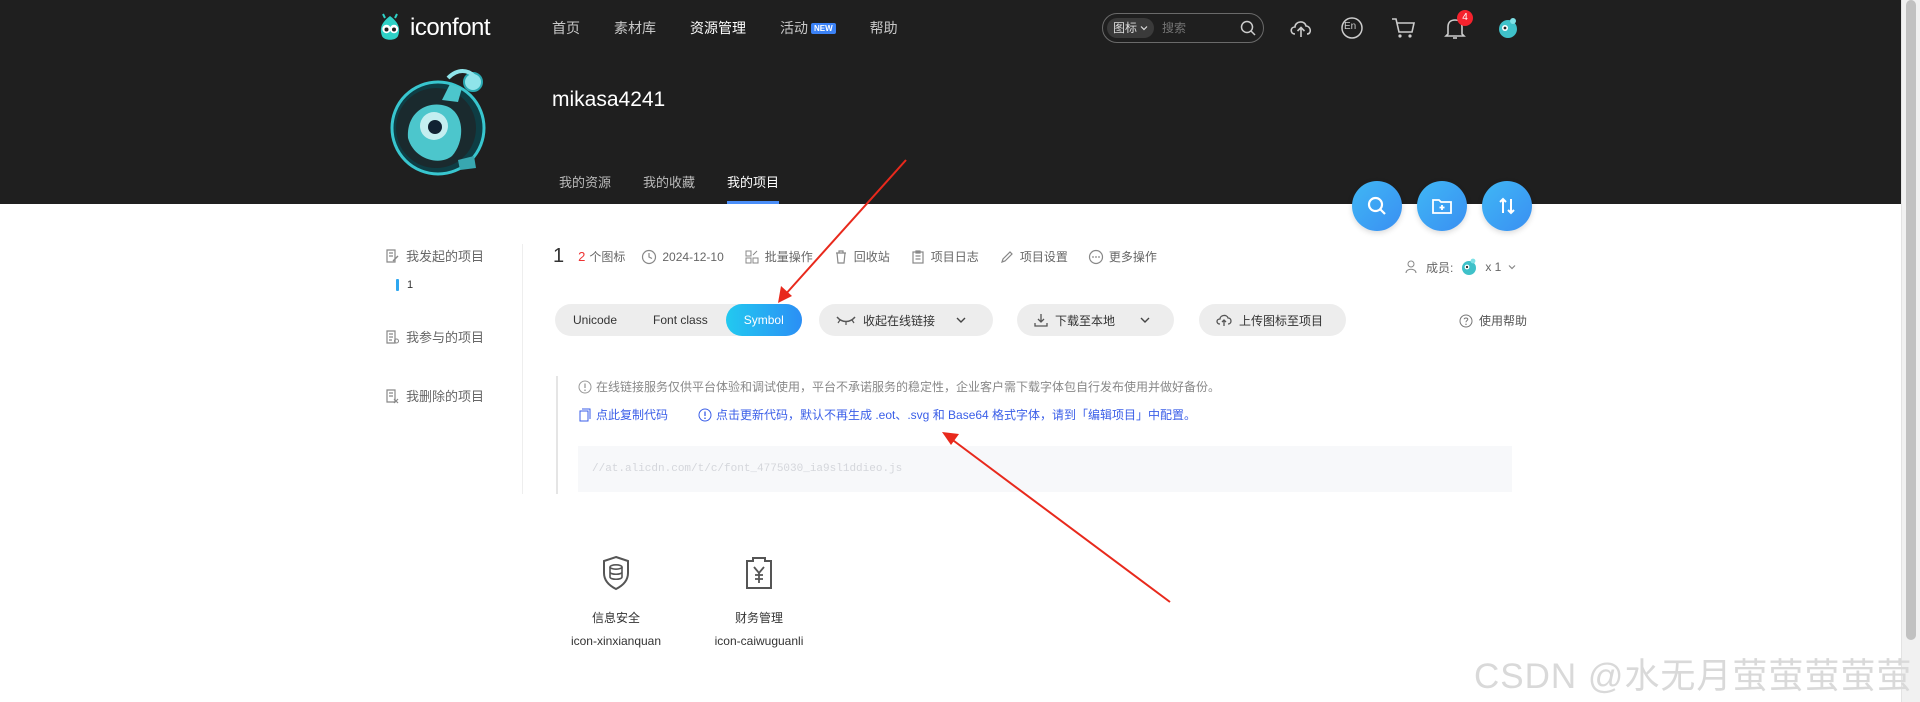 The width and height of the screenshot is (1920, 702). I want to click on collapse-online-link-button: 收起在线链接, so click(906, 320).